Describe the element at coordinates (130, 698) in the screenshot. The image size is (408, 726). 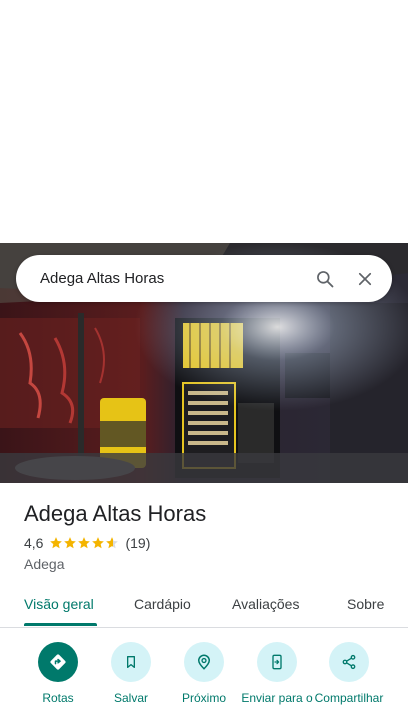
I see `save-label: Salvar` at that location.